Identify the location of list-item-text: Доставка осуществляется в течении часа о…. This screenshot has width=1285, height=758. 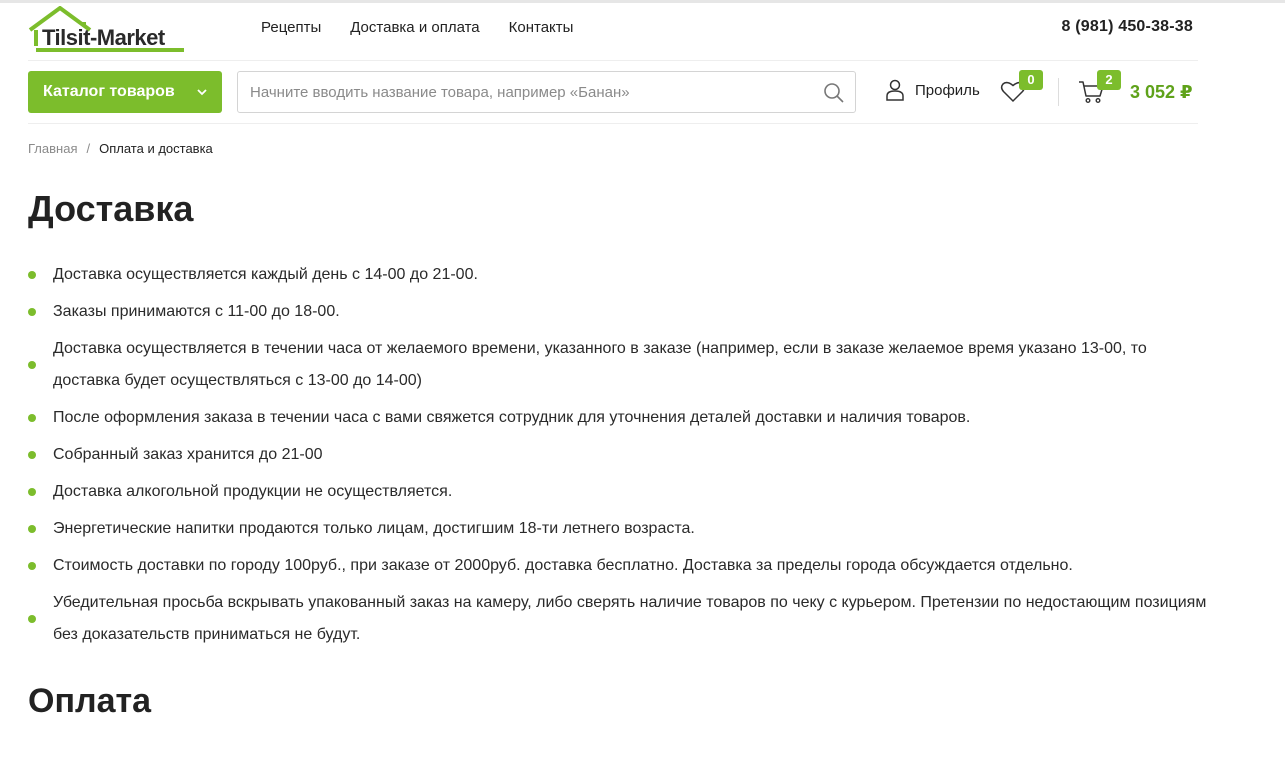
(600, 364).